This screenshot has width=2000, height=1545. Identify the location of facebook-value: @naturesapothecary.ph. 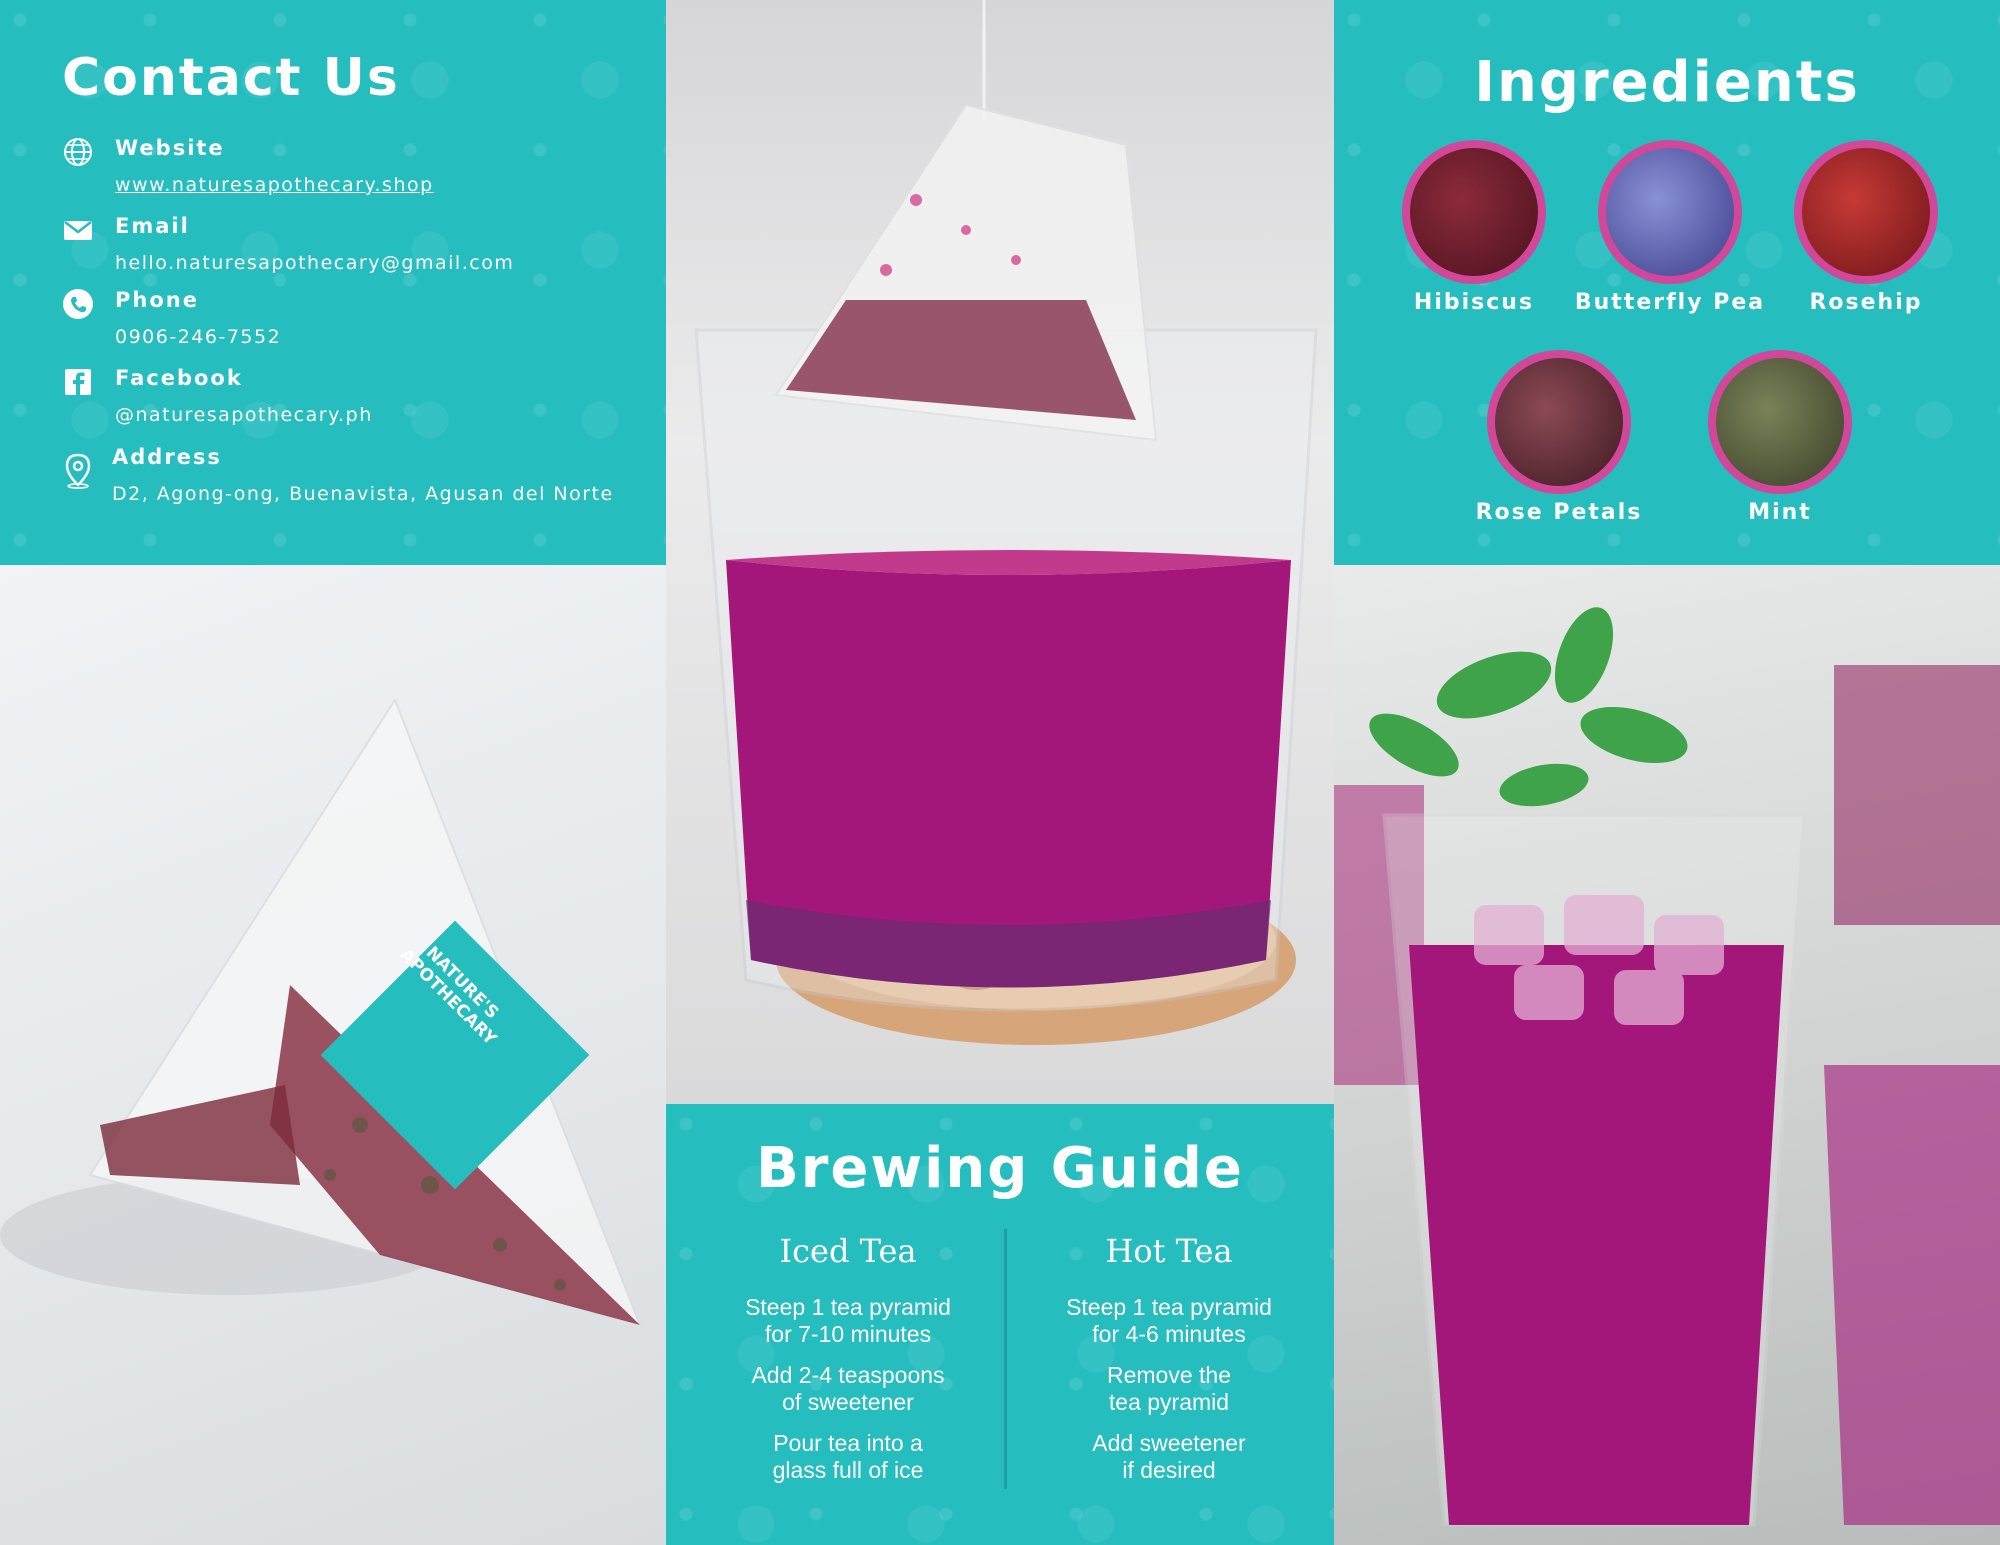
(244, 415).